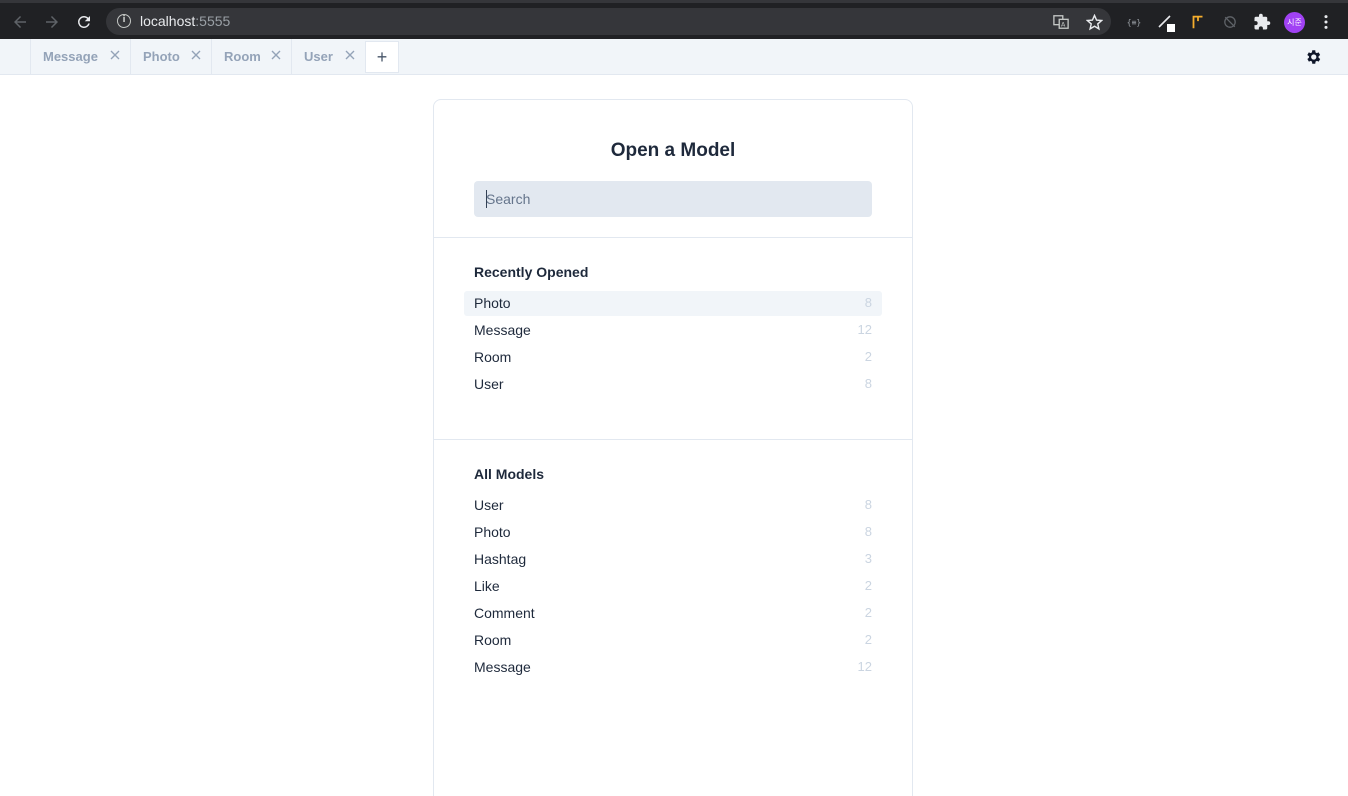 This screenshot has width=1348, height=796. What do you see at coordinates (84, 22) in the screenshot?
I see `reload-icon` at bounding box center [84, 22].